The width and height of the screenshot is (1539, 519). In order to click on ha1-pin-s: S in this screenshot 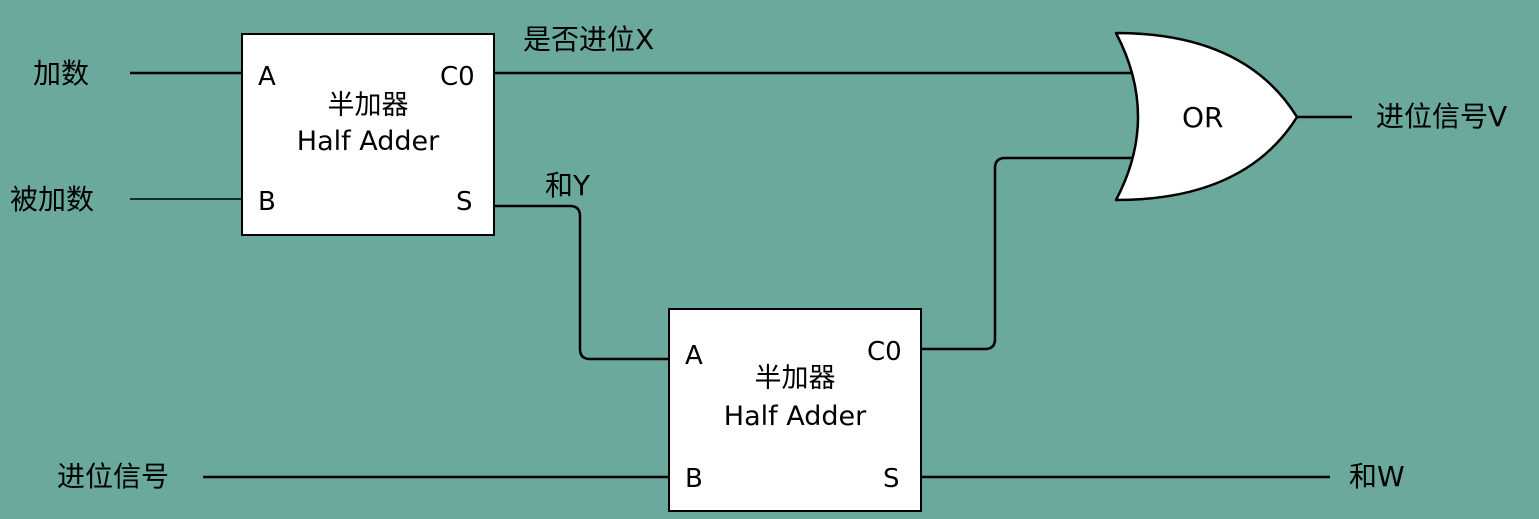, I will do `click(464, 202)`.